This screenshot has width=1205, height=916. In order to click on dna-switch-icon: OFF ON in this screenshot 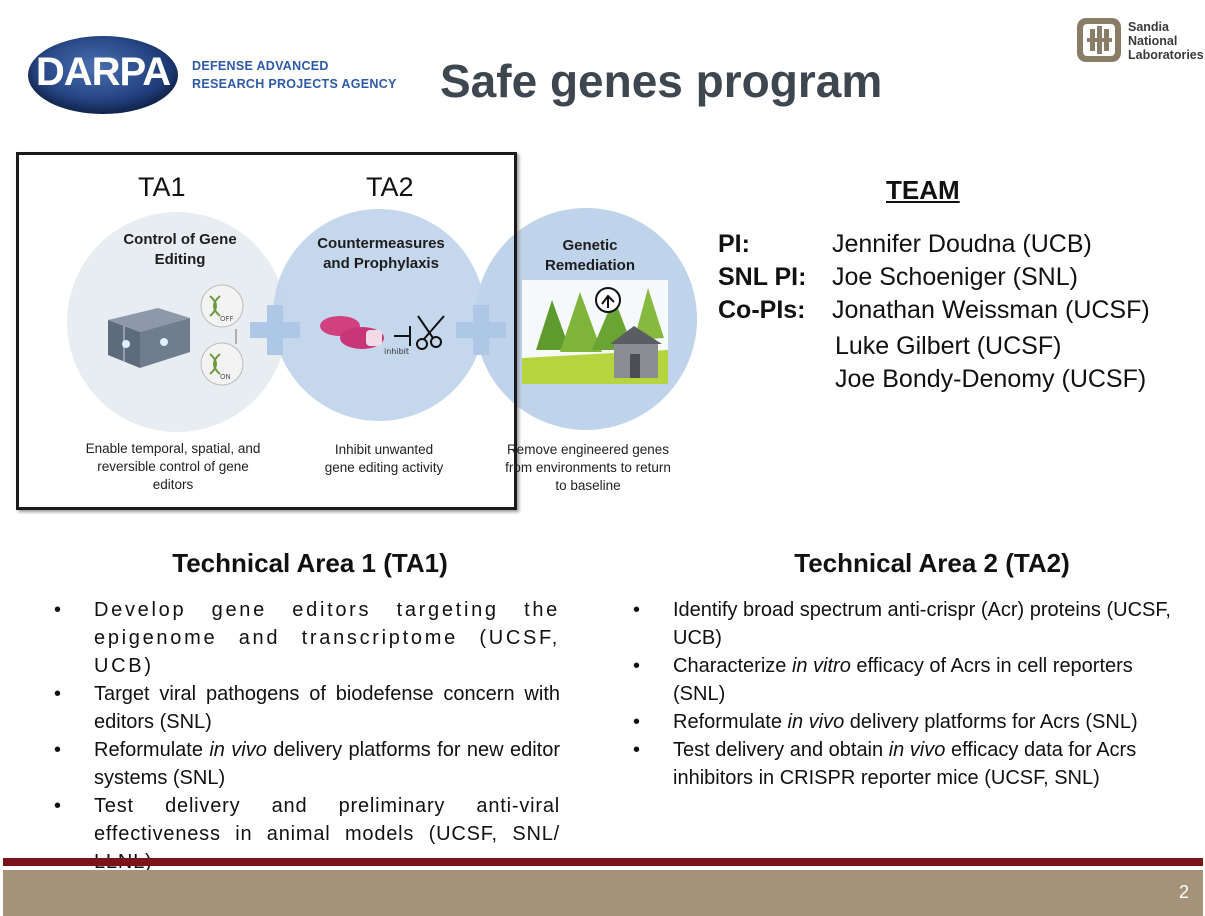, I will do `click(222, 335)`.